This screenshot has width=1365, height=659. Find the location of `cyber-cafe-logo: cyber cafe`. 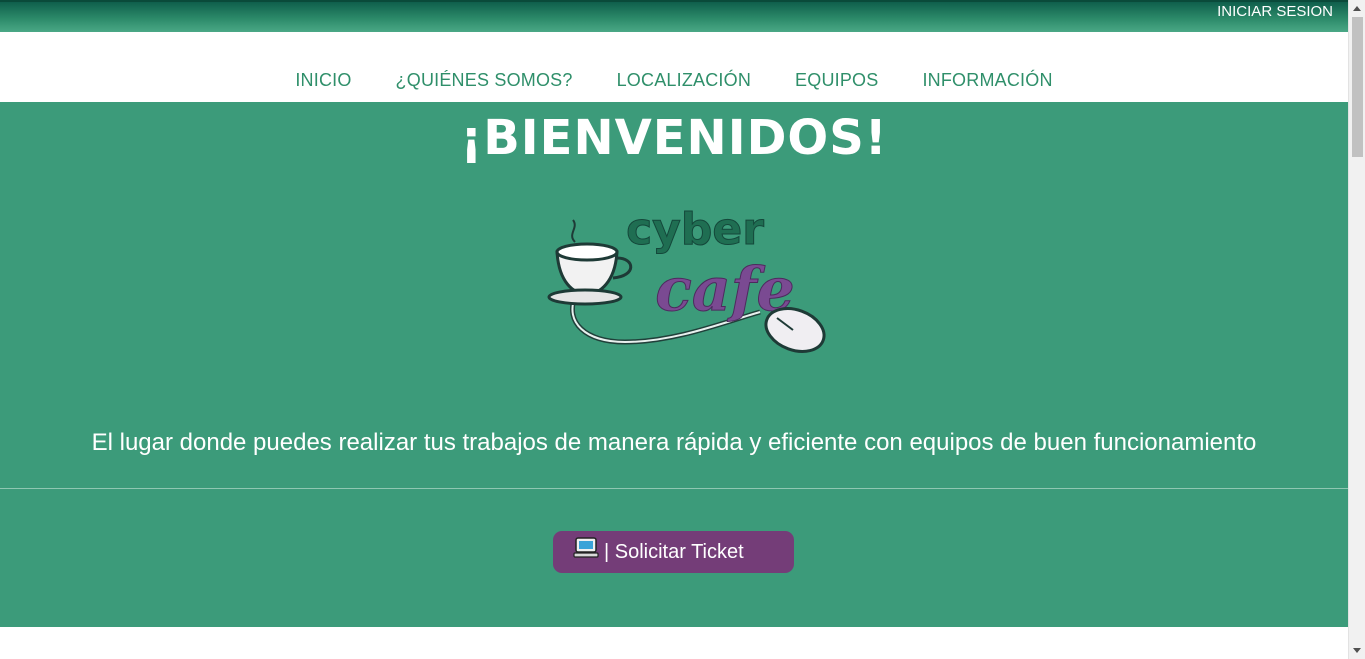

cyber-cafe-logo: cyber cafe is located at coordinates (686, 278).